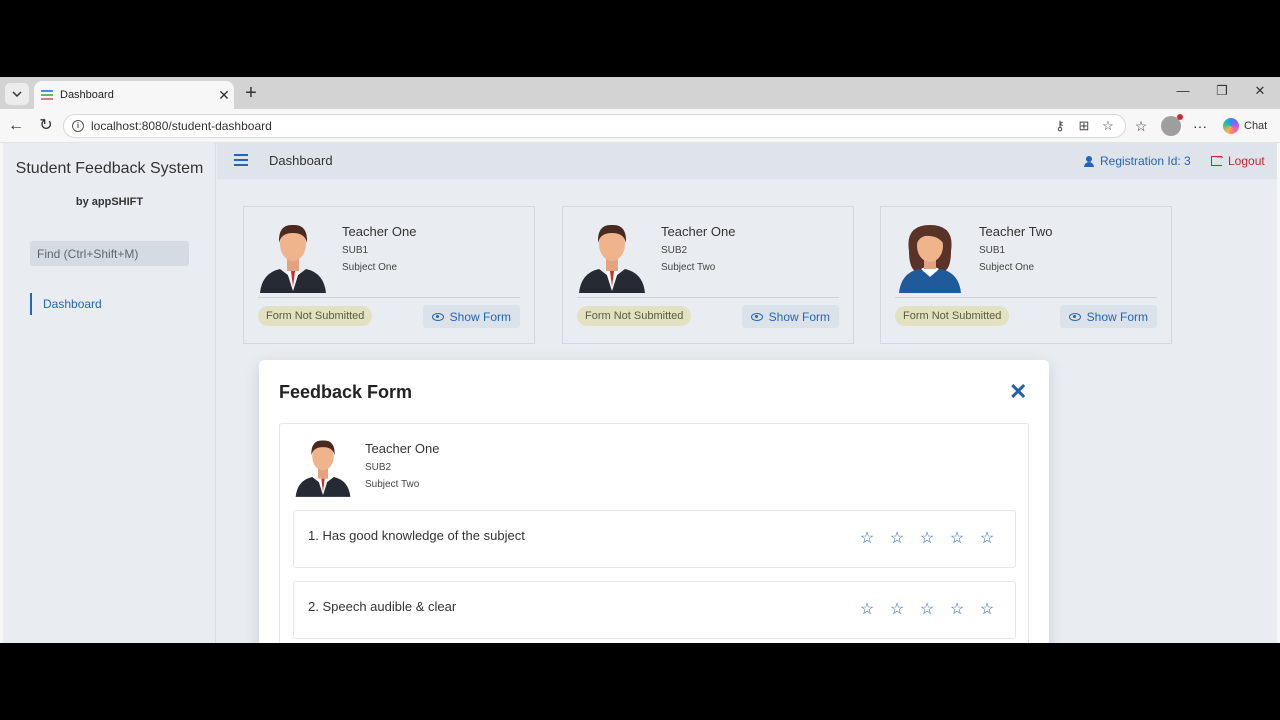 The image size is (1280, 720). I want to click on url-bar: i localhost:8080/student-dashboard ⚷ ⊞ ☆, so click(594, 126).